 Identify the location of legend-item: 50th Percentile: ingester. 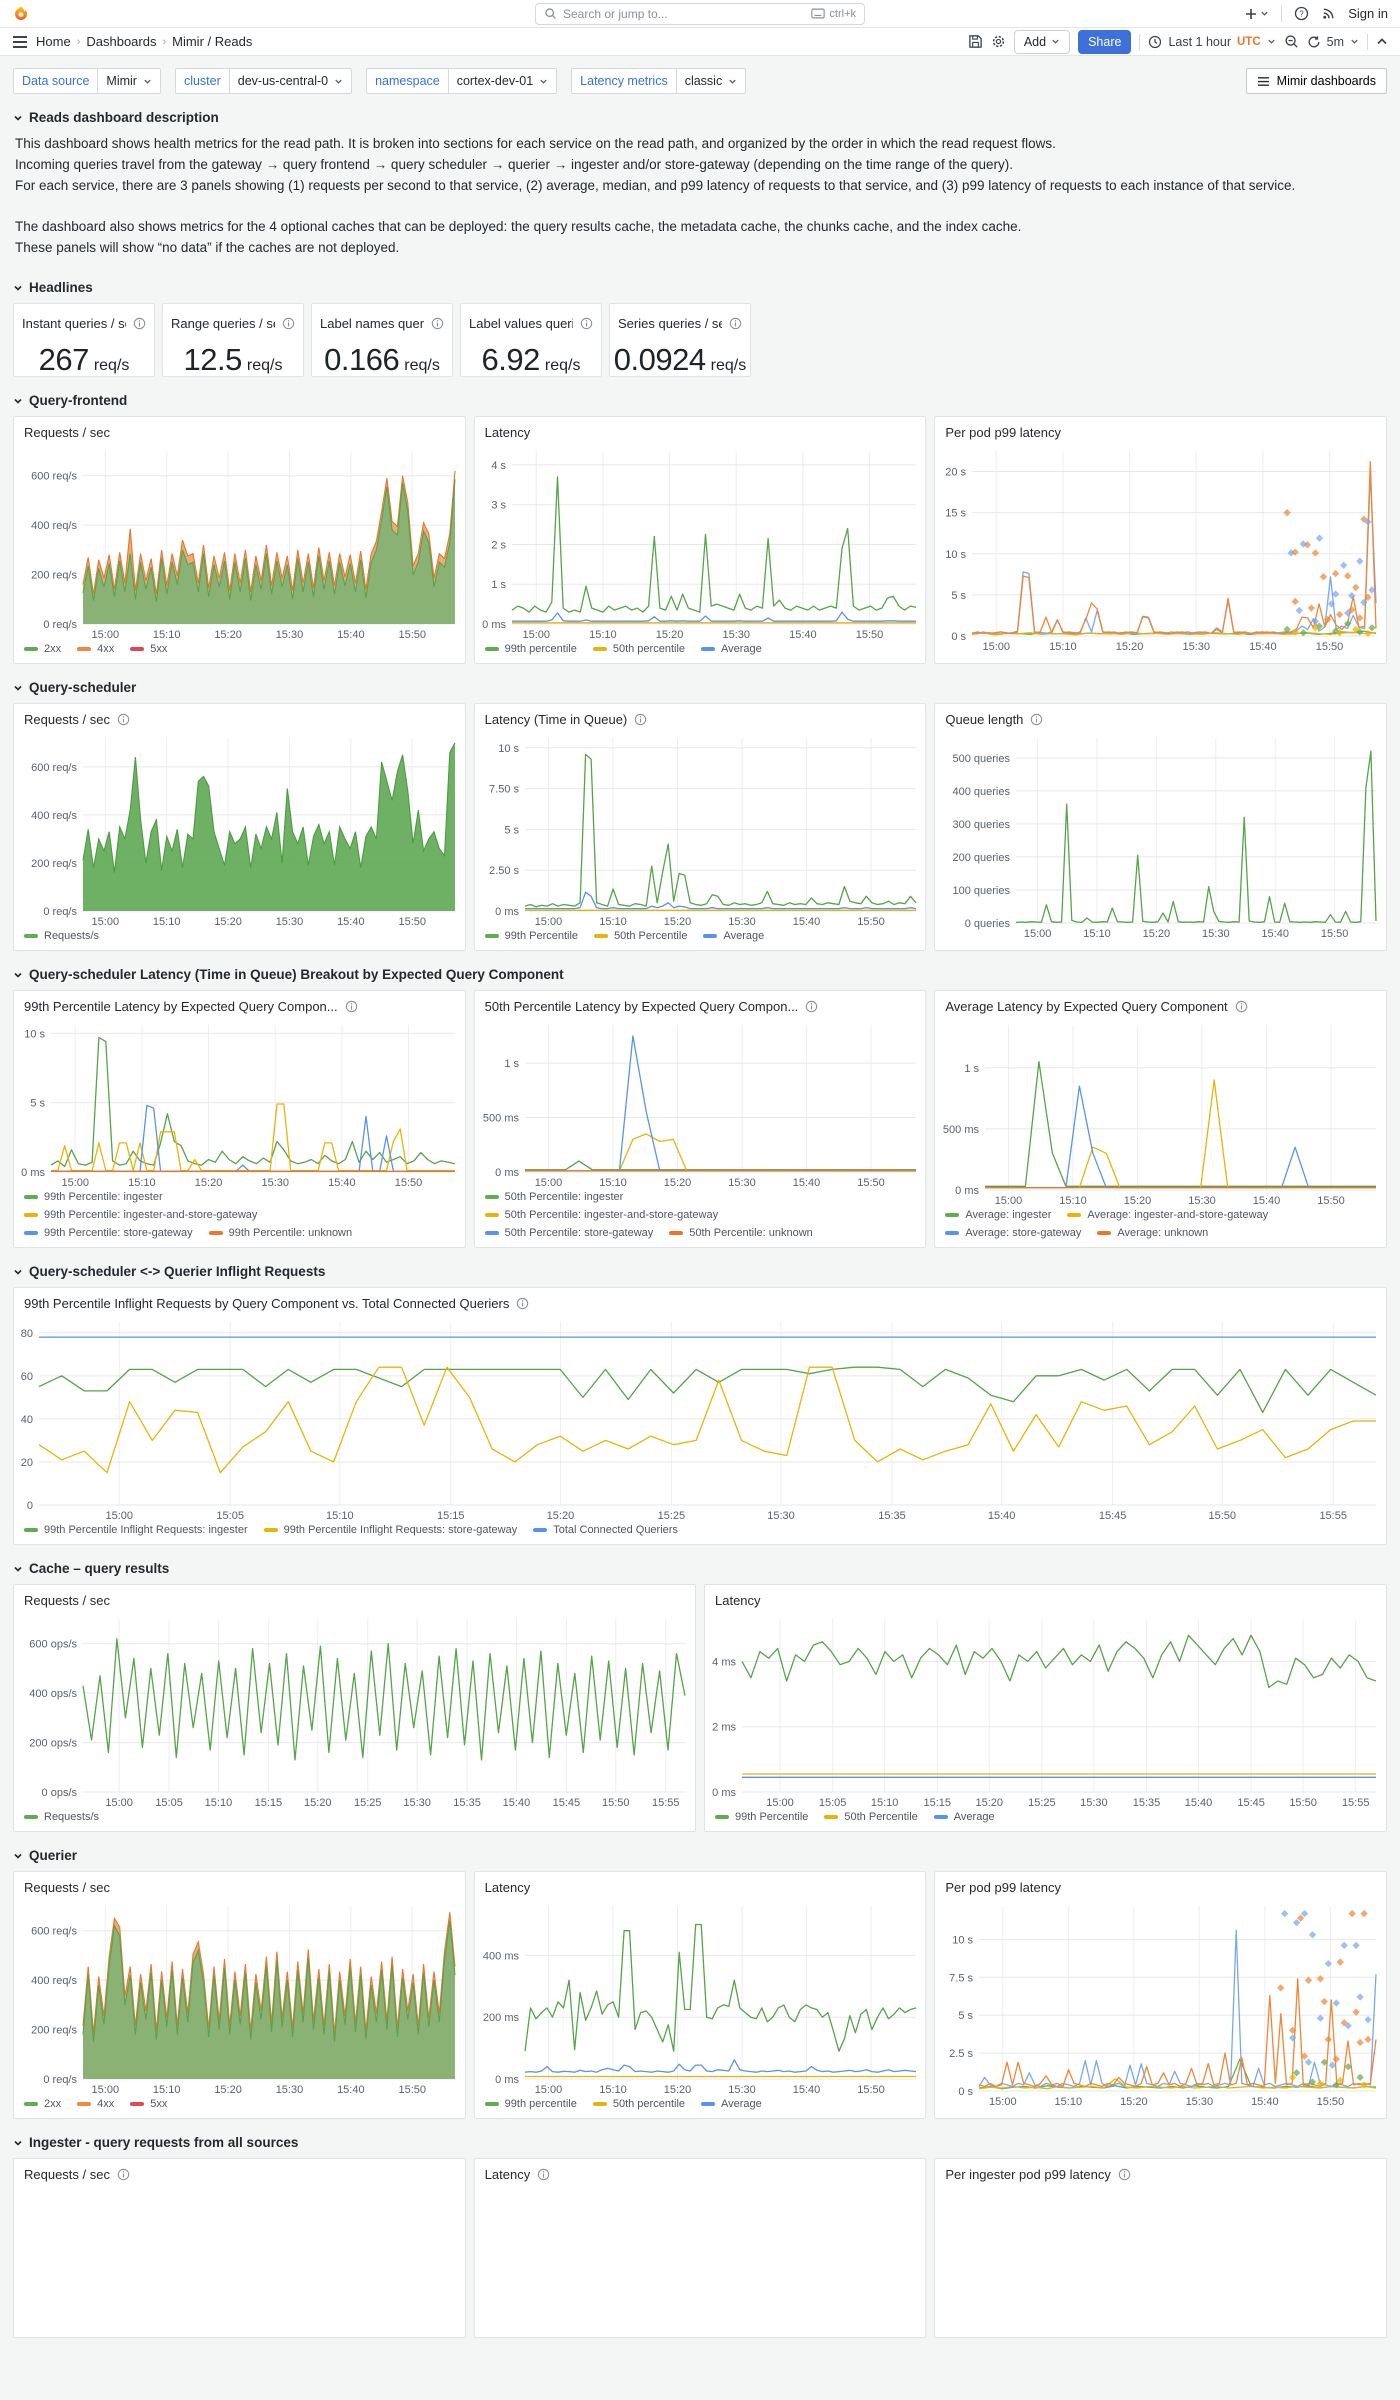
(553, 1197).